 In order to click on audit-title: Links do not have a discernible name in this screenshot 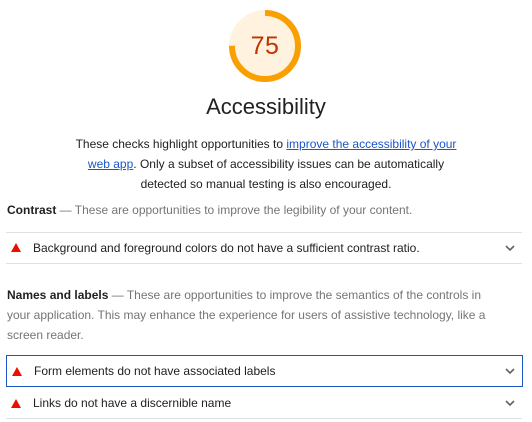, I will do `click(132, 403)`.